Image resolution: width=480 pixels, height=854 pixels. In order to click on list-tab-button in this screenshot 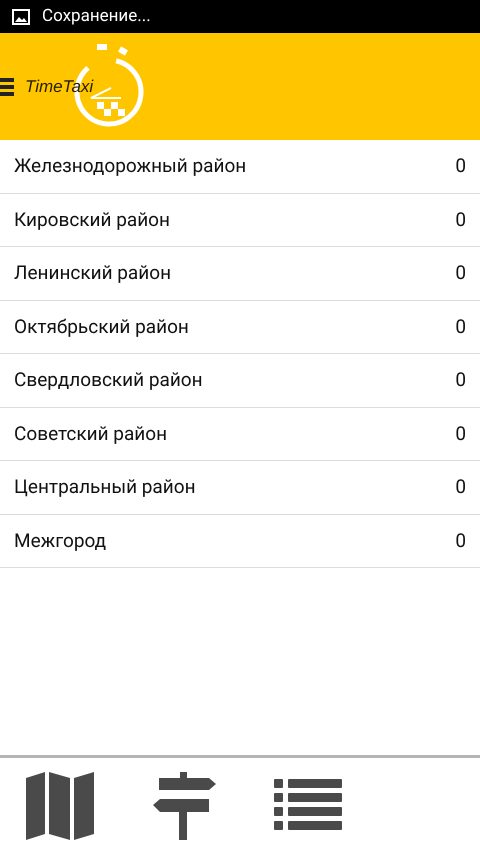, I will do `click(308, 806)`.